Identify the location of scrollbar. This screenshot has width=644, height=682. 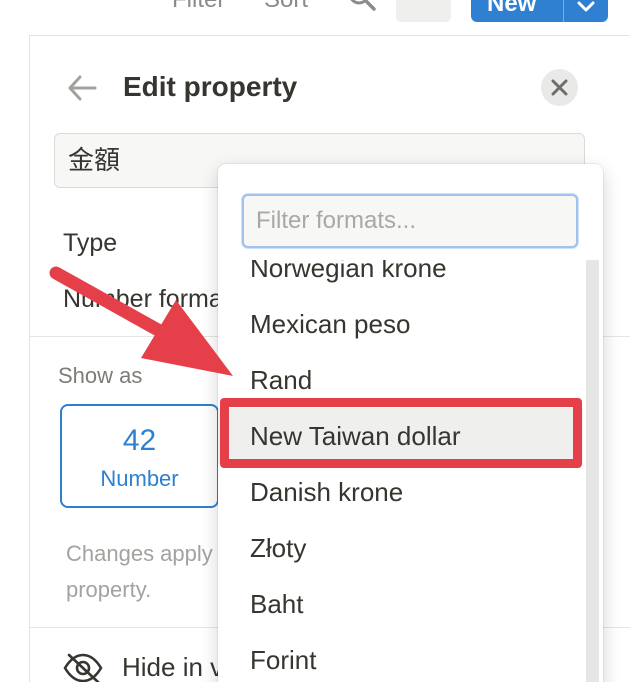
(593, 471).